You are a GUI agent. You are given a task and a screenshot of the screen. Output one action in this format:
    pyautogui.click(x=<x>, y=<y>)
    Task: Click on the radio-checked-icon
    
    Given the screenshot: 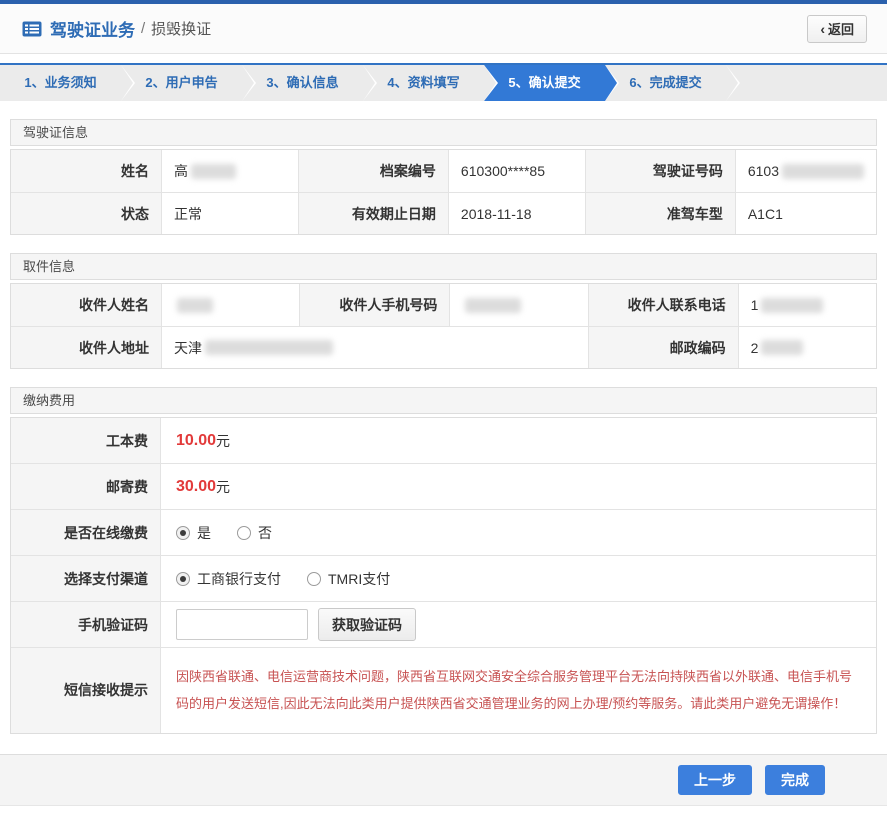 What is the action you would take?
    pyautogui.click(x=183, y=578)
    